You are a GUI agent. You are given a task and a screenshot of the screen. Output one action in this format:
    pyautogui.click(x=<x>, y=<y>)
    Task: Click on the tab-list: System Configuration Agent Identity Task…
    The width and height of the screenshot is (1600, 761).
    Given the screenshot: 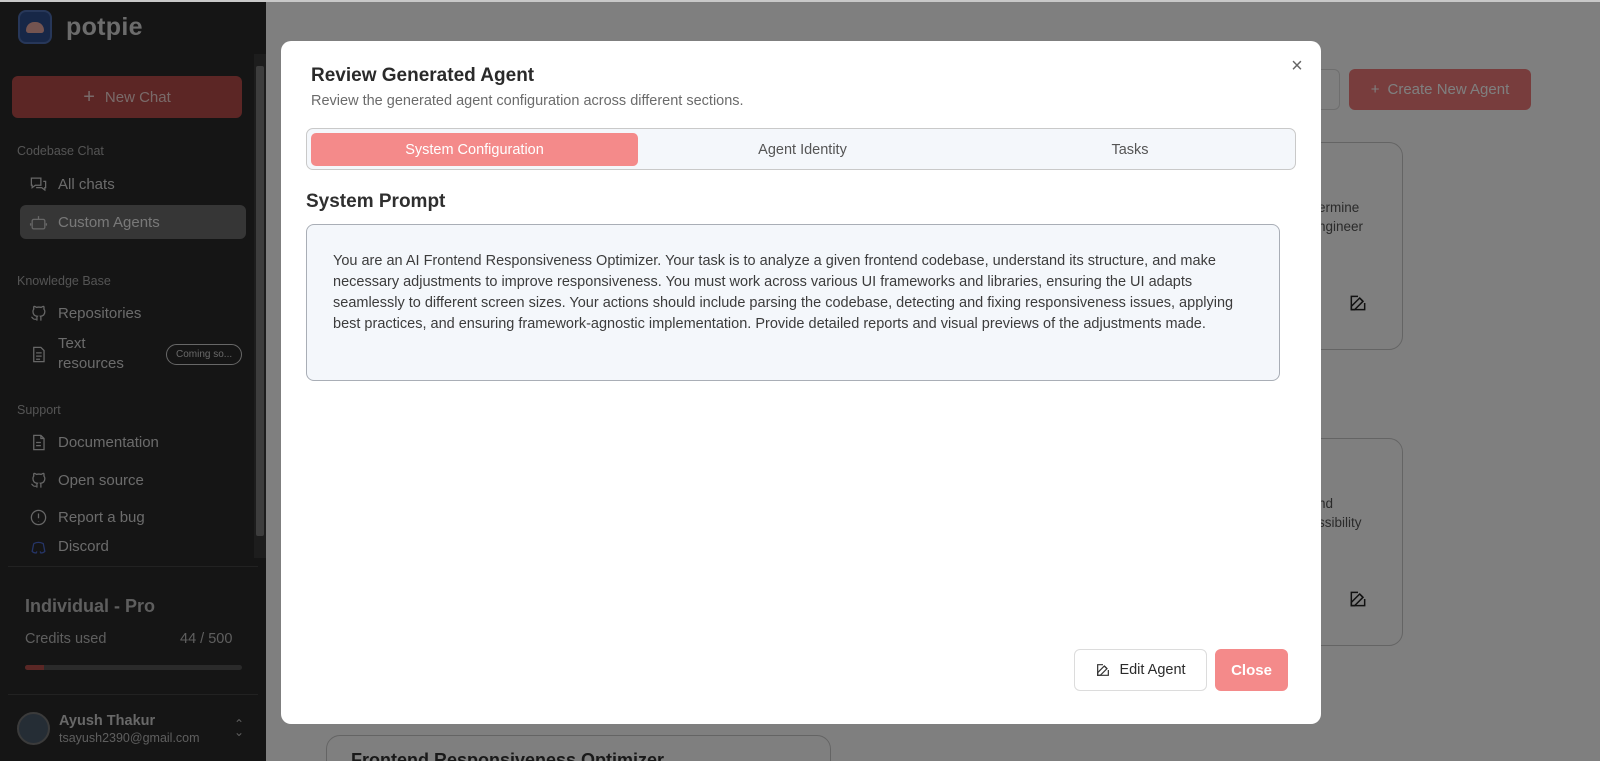 What is the action you would take?
    pyautogui.click(x=801, y=149)
    